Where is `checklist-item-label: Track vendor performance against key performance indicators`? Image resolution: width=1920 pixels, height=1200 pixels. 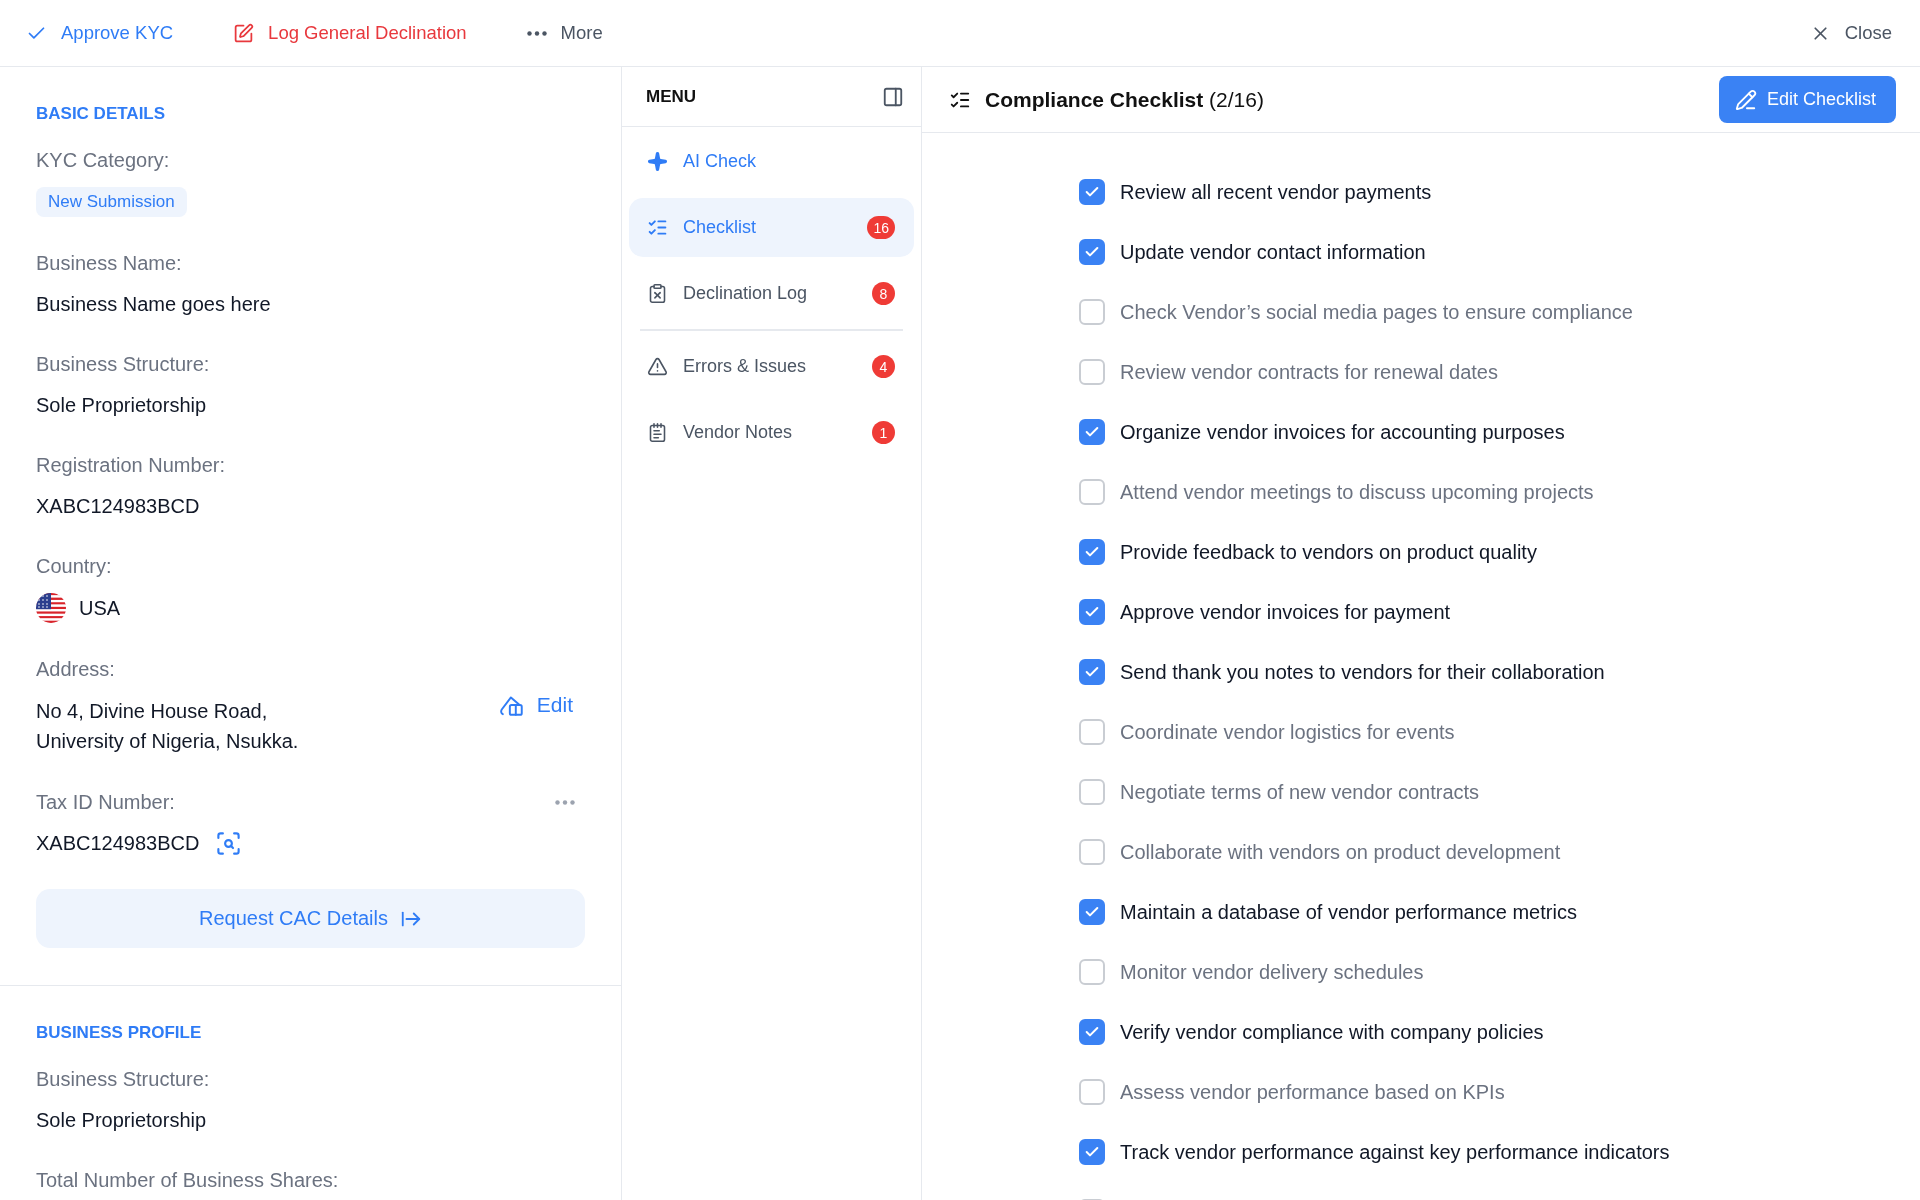
checklist-item-label: Track vendor performance against key performance indicators is located at coordinates (1395, 1152).